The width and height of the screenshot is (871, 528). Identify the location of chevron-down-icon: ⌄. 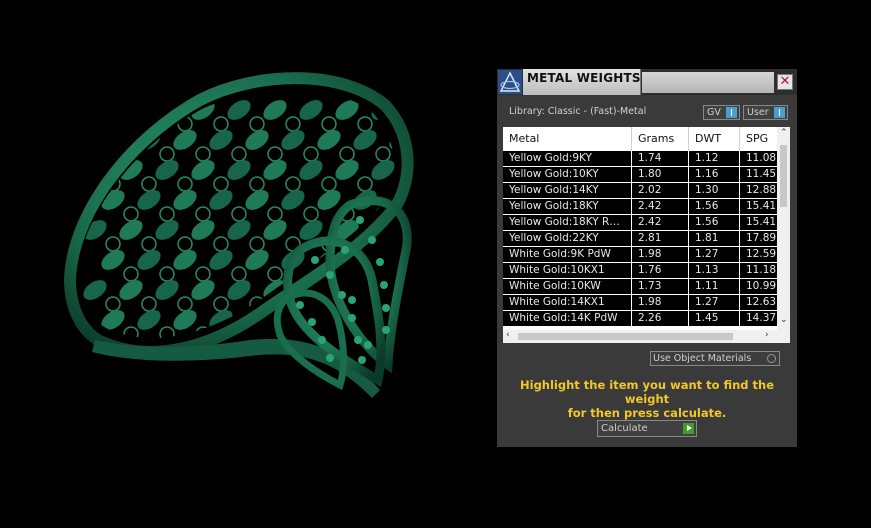
(784, 320).